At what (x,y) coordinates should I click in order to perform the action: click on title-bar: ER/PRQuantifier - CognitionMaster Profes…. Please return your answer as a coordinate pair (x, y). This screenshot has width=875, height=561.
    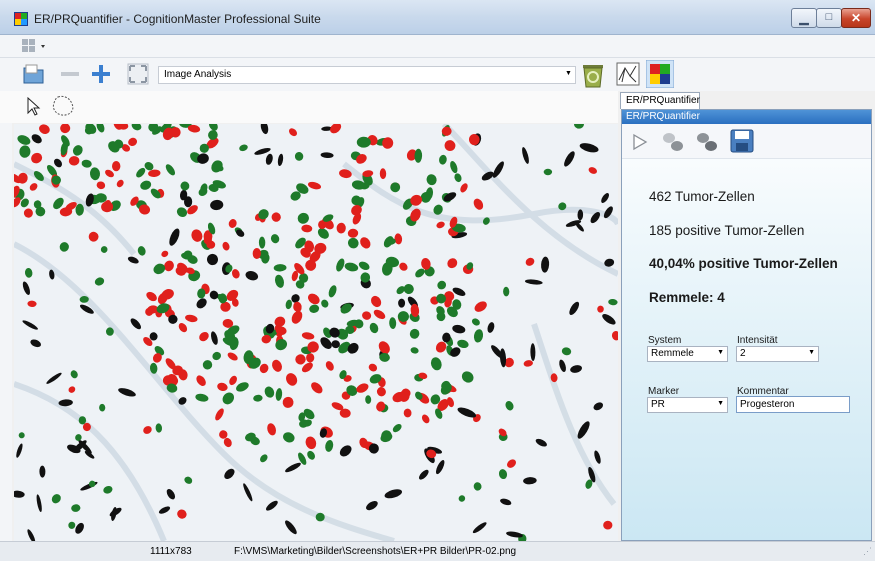
    Looking at the image, I should click on (437, 17).